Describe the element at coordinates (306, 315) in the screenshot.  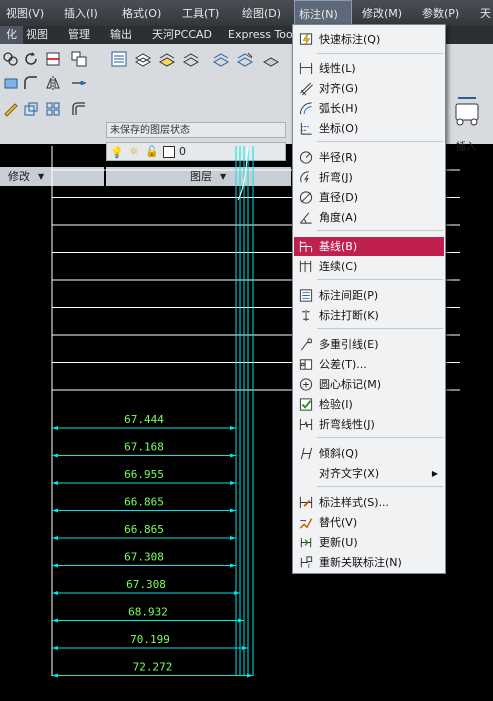
I see `dimension-break-icon` at that location.